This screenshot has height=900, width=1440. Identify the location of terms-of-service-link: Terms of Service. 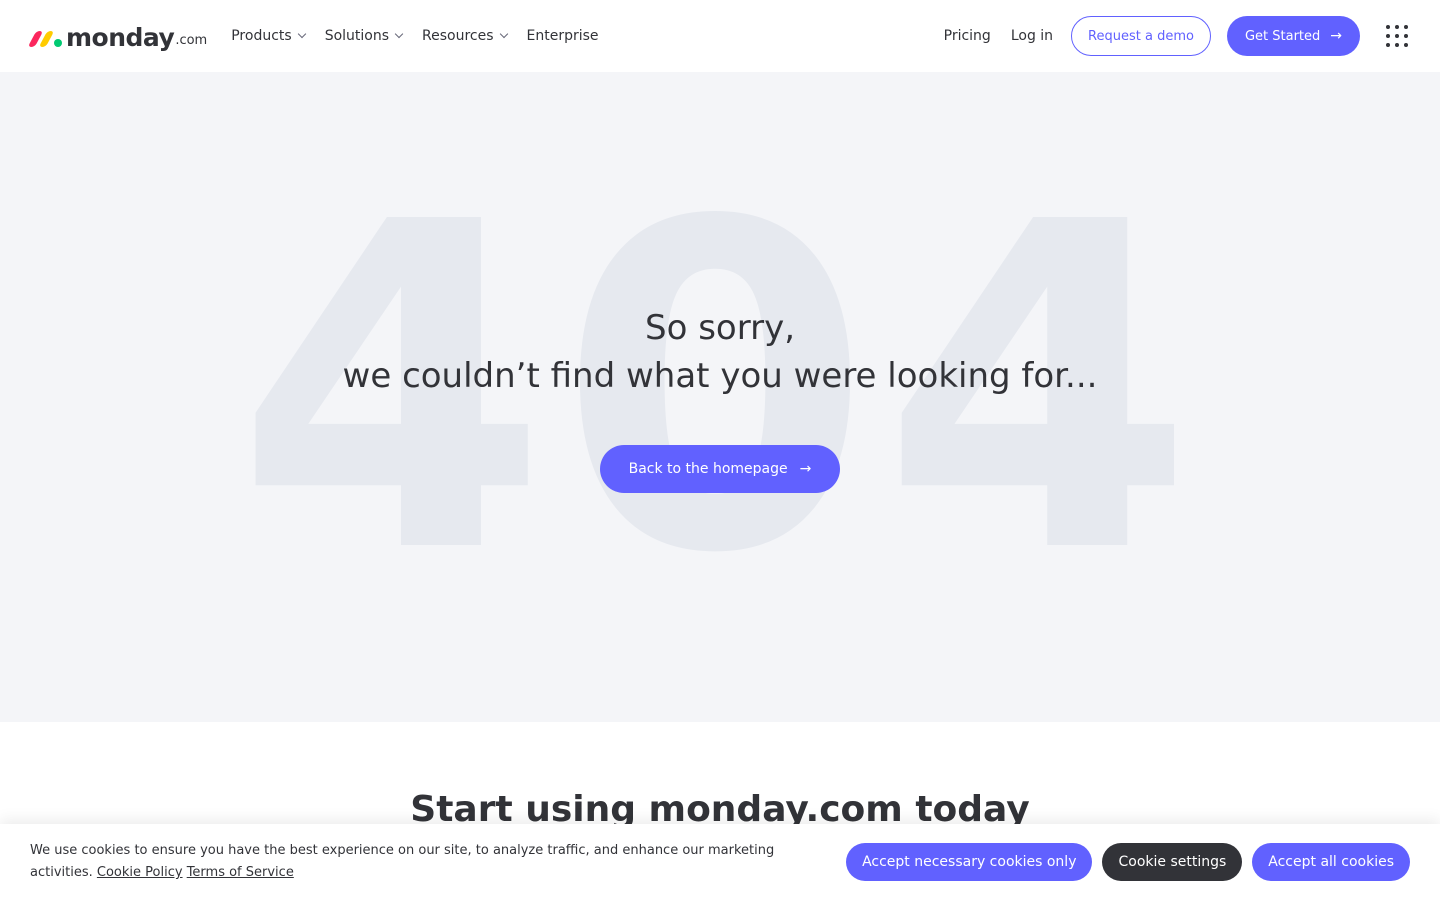
(240, 872).